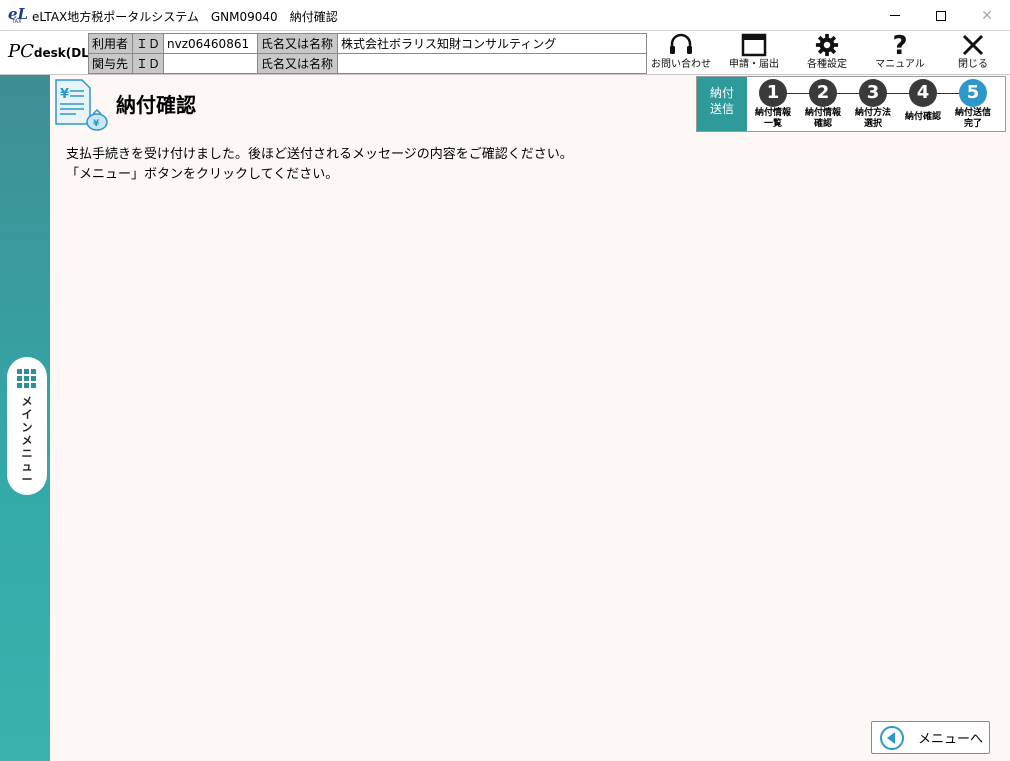 The width and height of the screenshot is (1010, 761). Describe the element at coordinates (923, 101) in the screenshot. I see `step-4: 4 納付確認` at that location.